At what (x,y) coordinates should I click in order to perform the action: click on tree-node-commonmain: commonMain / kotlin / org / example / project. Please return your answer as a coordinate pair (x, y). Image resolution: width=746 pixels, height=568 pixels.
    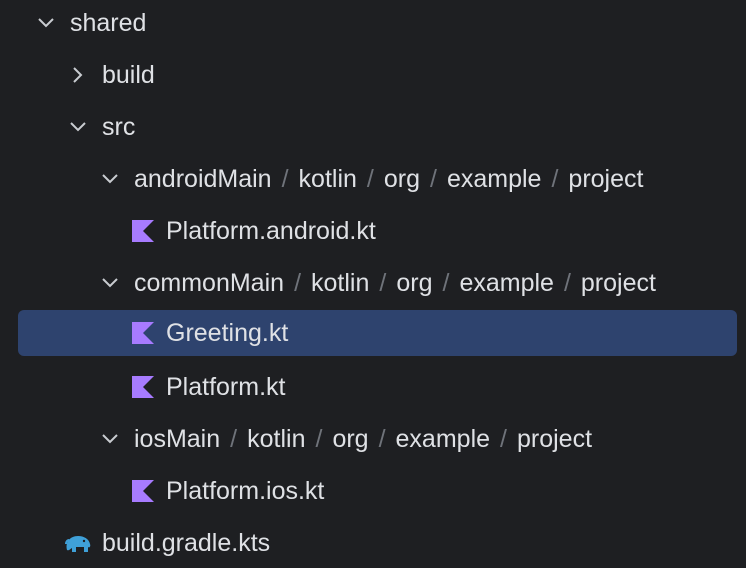
    Looking at the image, I should click on (377, 283).